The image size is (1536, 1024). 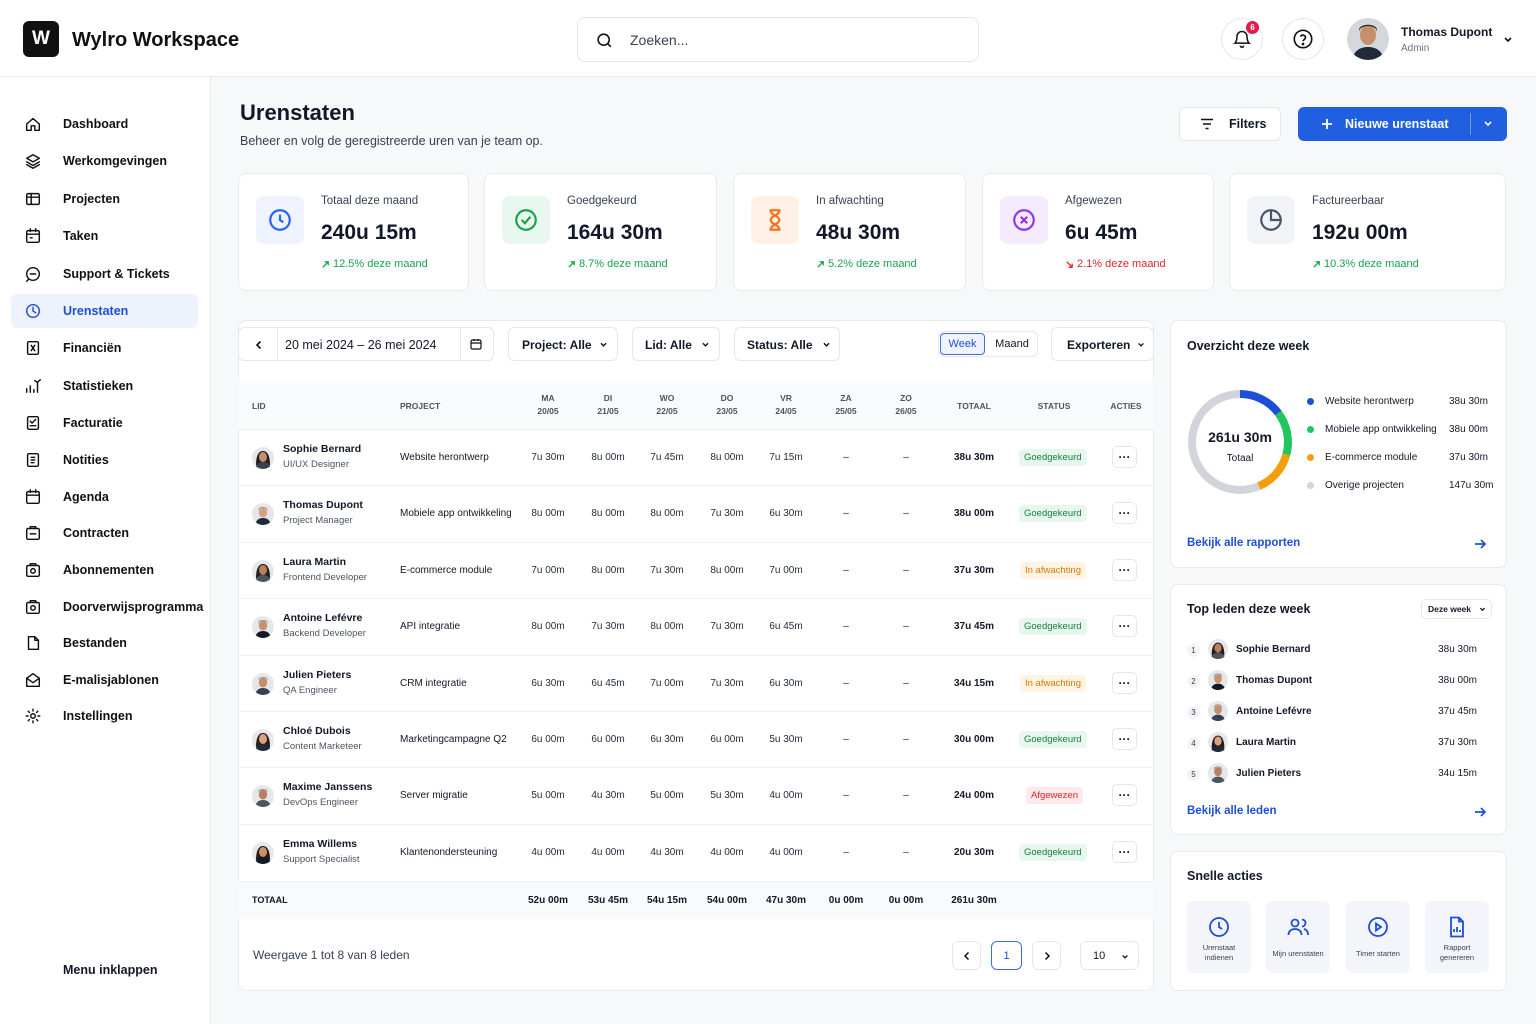 I want to click on sidebar-item-contracten: Contracten, so click(x=104, y=533).